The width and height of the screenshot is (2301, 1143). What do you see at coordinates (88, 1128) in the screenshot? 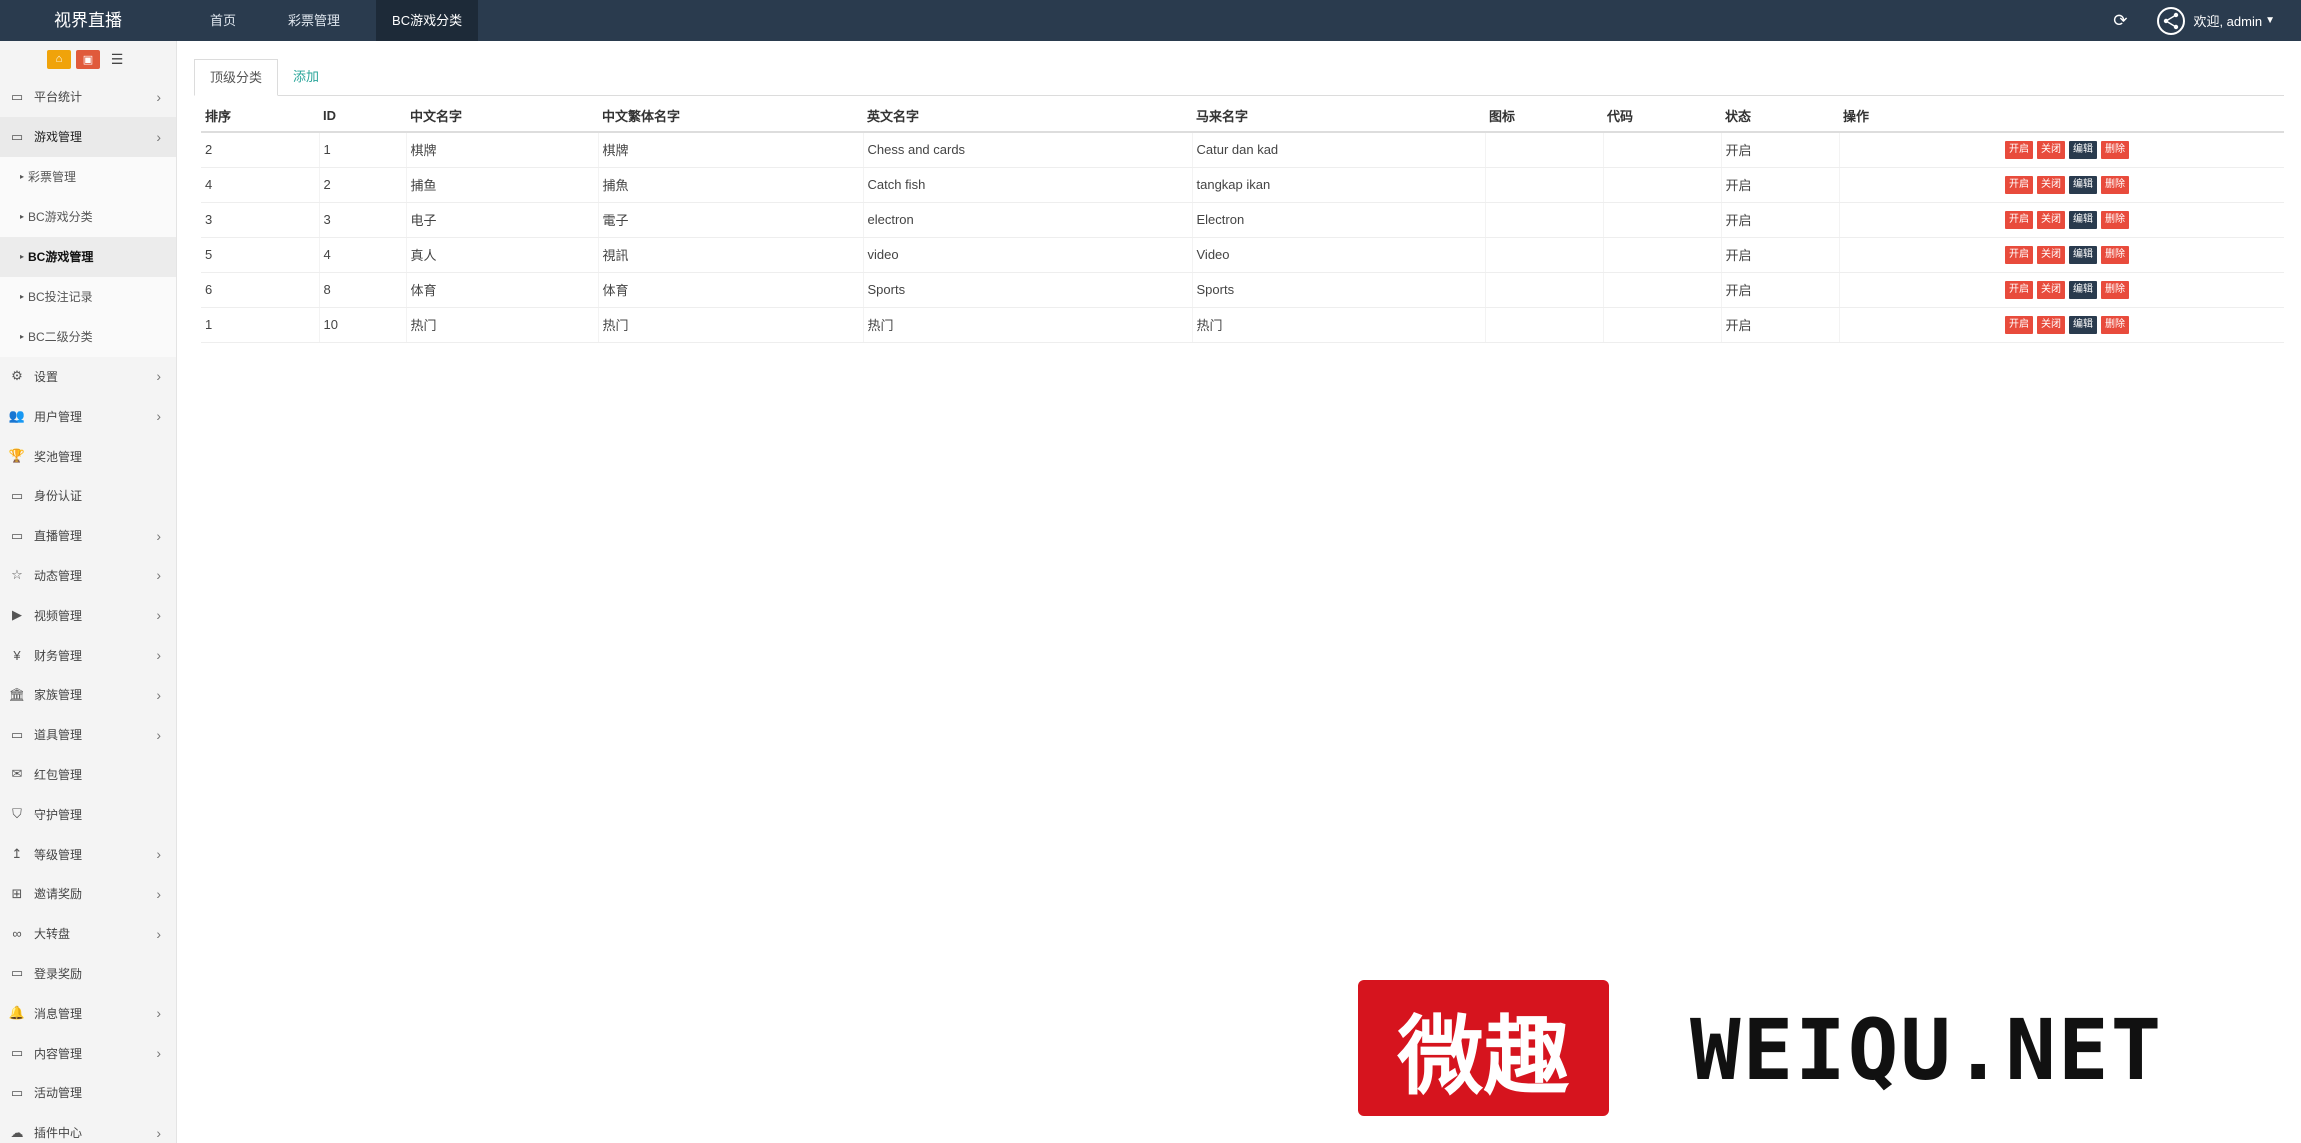
I see `sidebar-item: ☁ 插件中心 ›` at bounding box center [88, 1128].